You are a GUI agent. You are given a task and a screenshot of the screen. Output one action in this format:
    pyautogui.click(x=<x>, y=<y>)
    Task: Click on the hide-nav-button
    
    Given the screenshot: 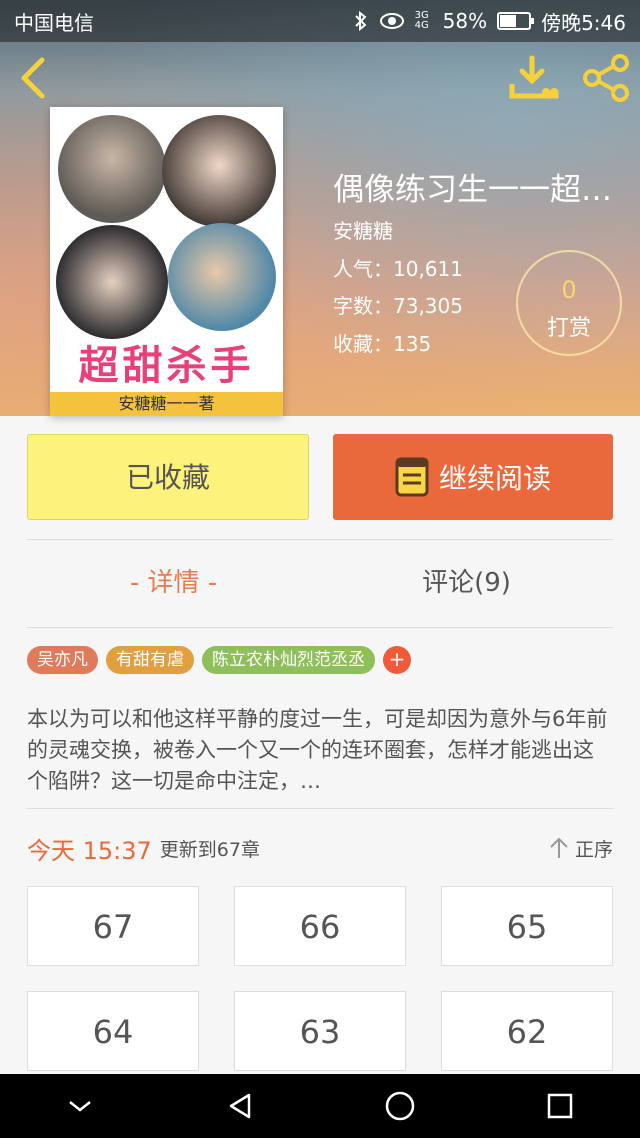 What is the action you would take?
    pyautogui.click(x=80, y=1106)
    